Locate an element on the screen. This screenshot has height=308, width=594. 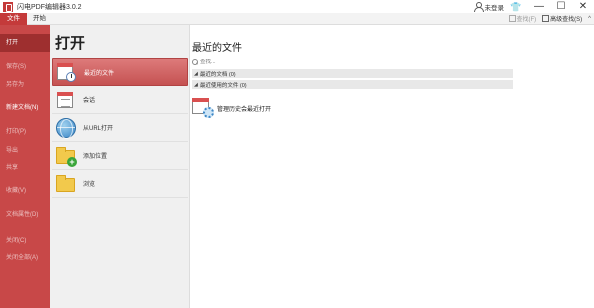
open-item-session: 会话 is located at coordinates (120, 100).